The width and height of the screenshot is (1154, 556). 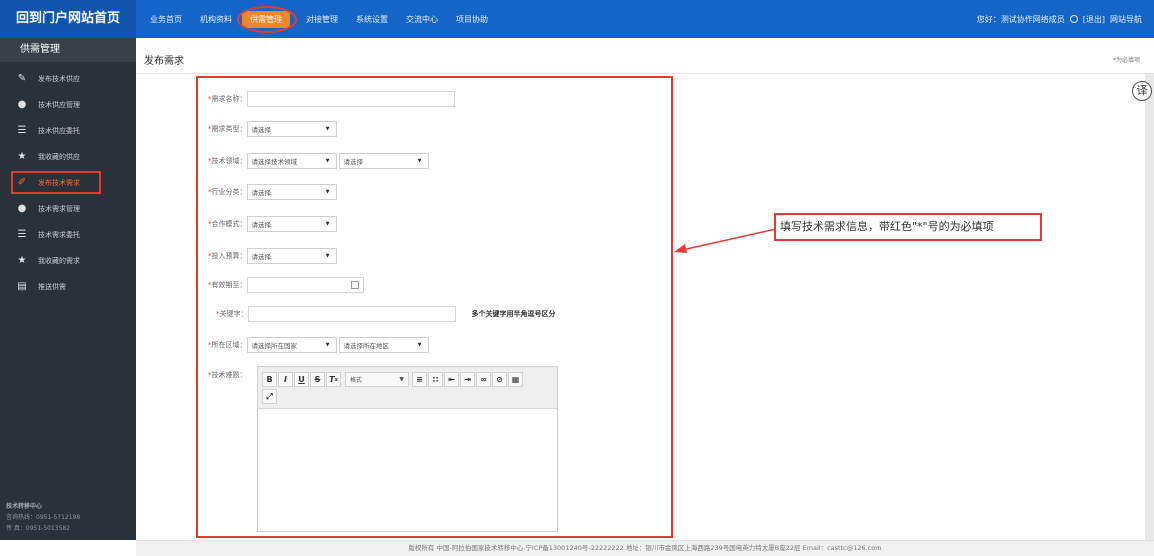 I want to click on nav-item-settings: 系统设置, so click(x=372, y=19).